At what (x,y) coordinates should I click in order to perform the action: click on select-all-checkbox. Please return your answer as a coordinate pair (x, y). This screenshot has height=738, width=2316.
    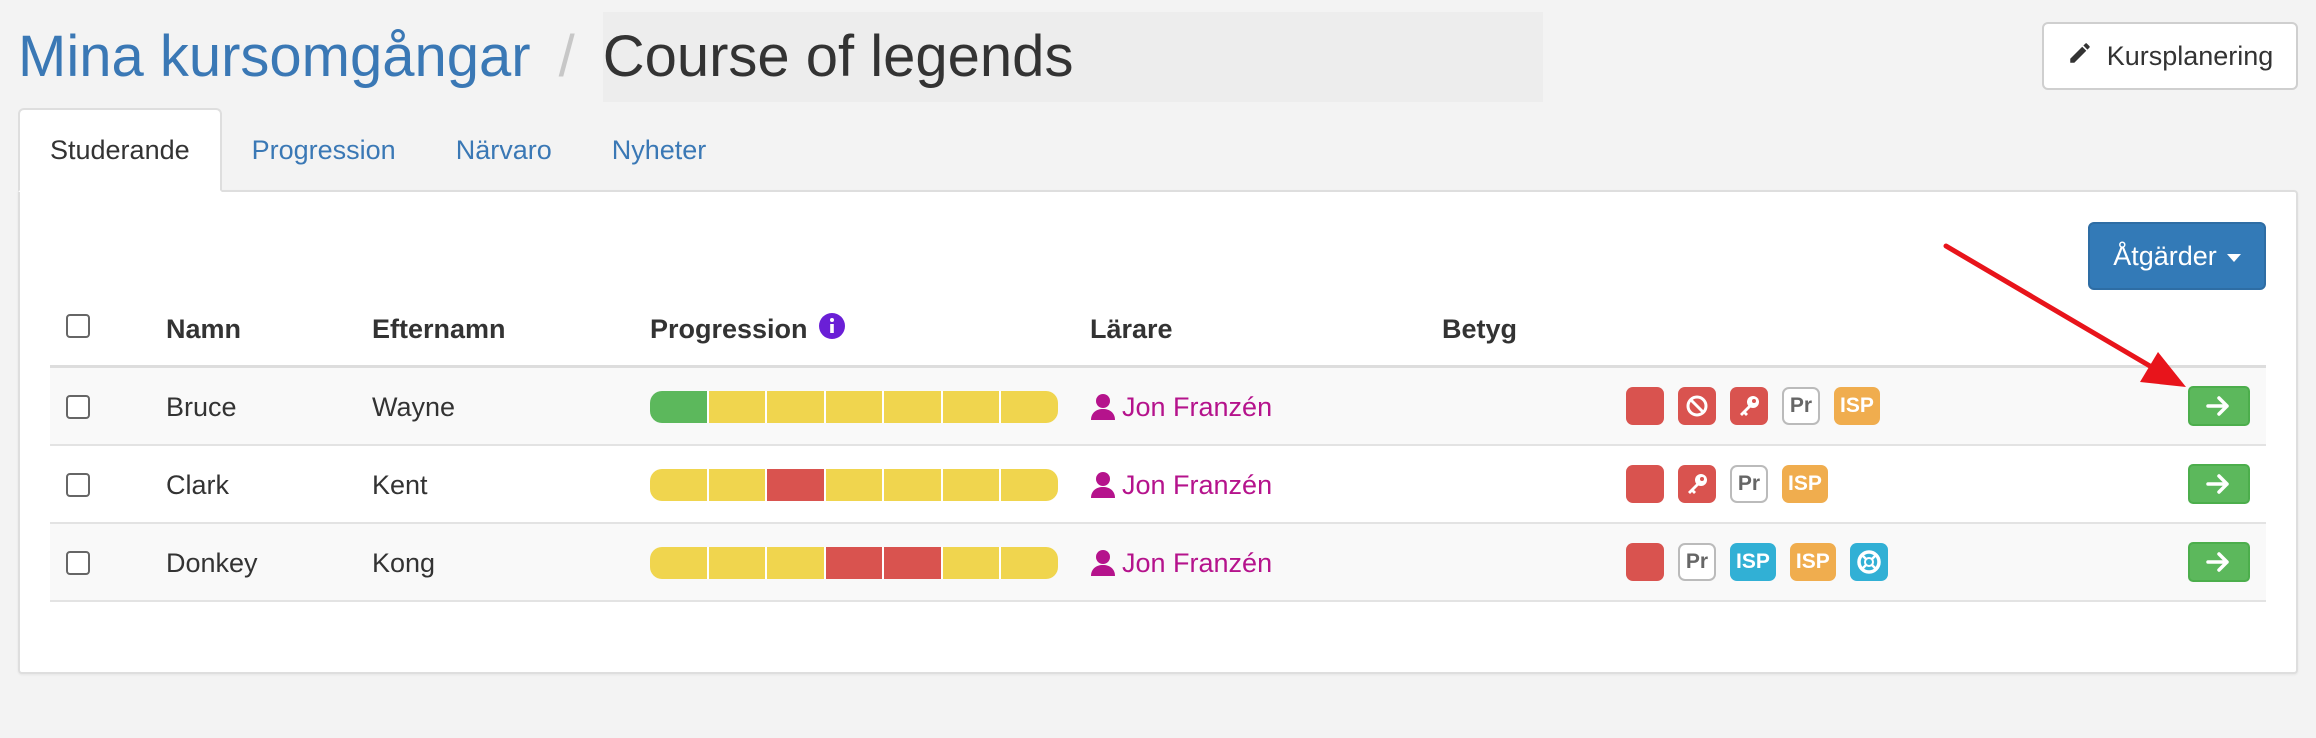
    Looking at the image, I should click on (78, 326).